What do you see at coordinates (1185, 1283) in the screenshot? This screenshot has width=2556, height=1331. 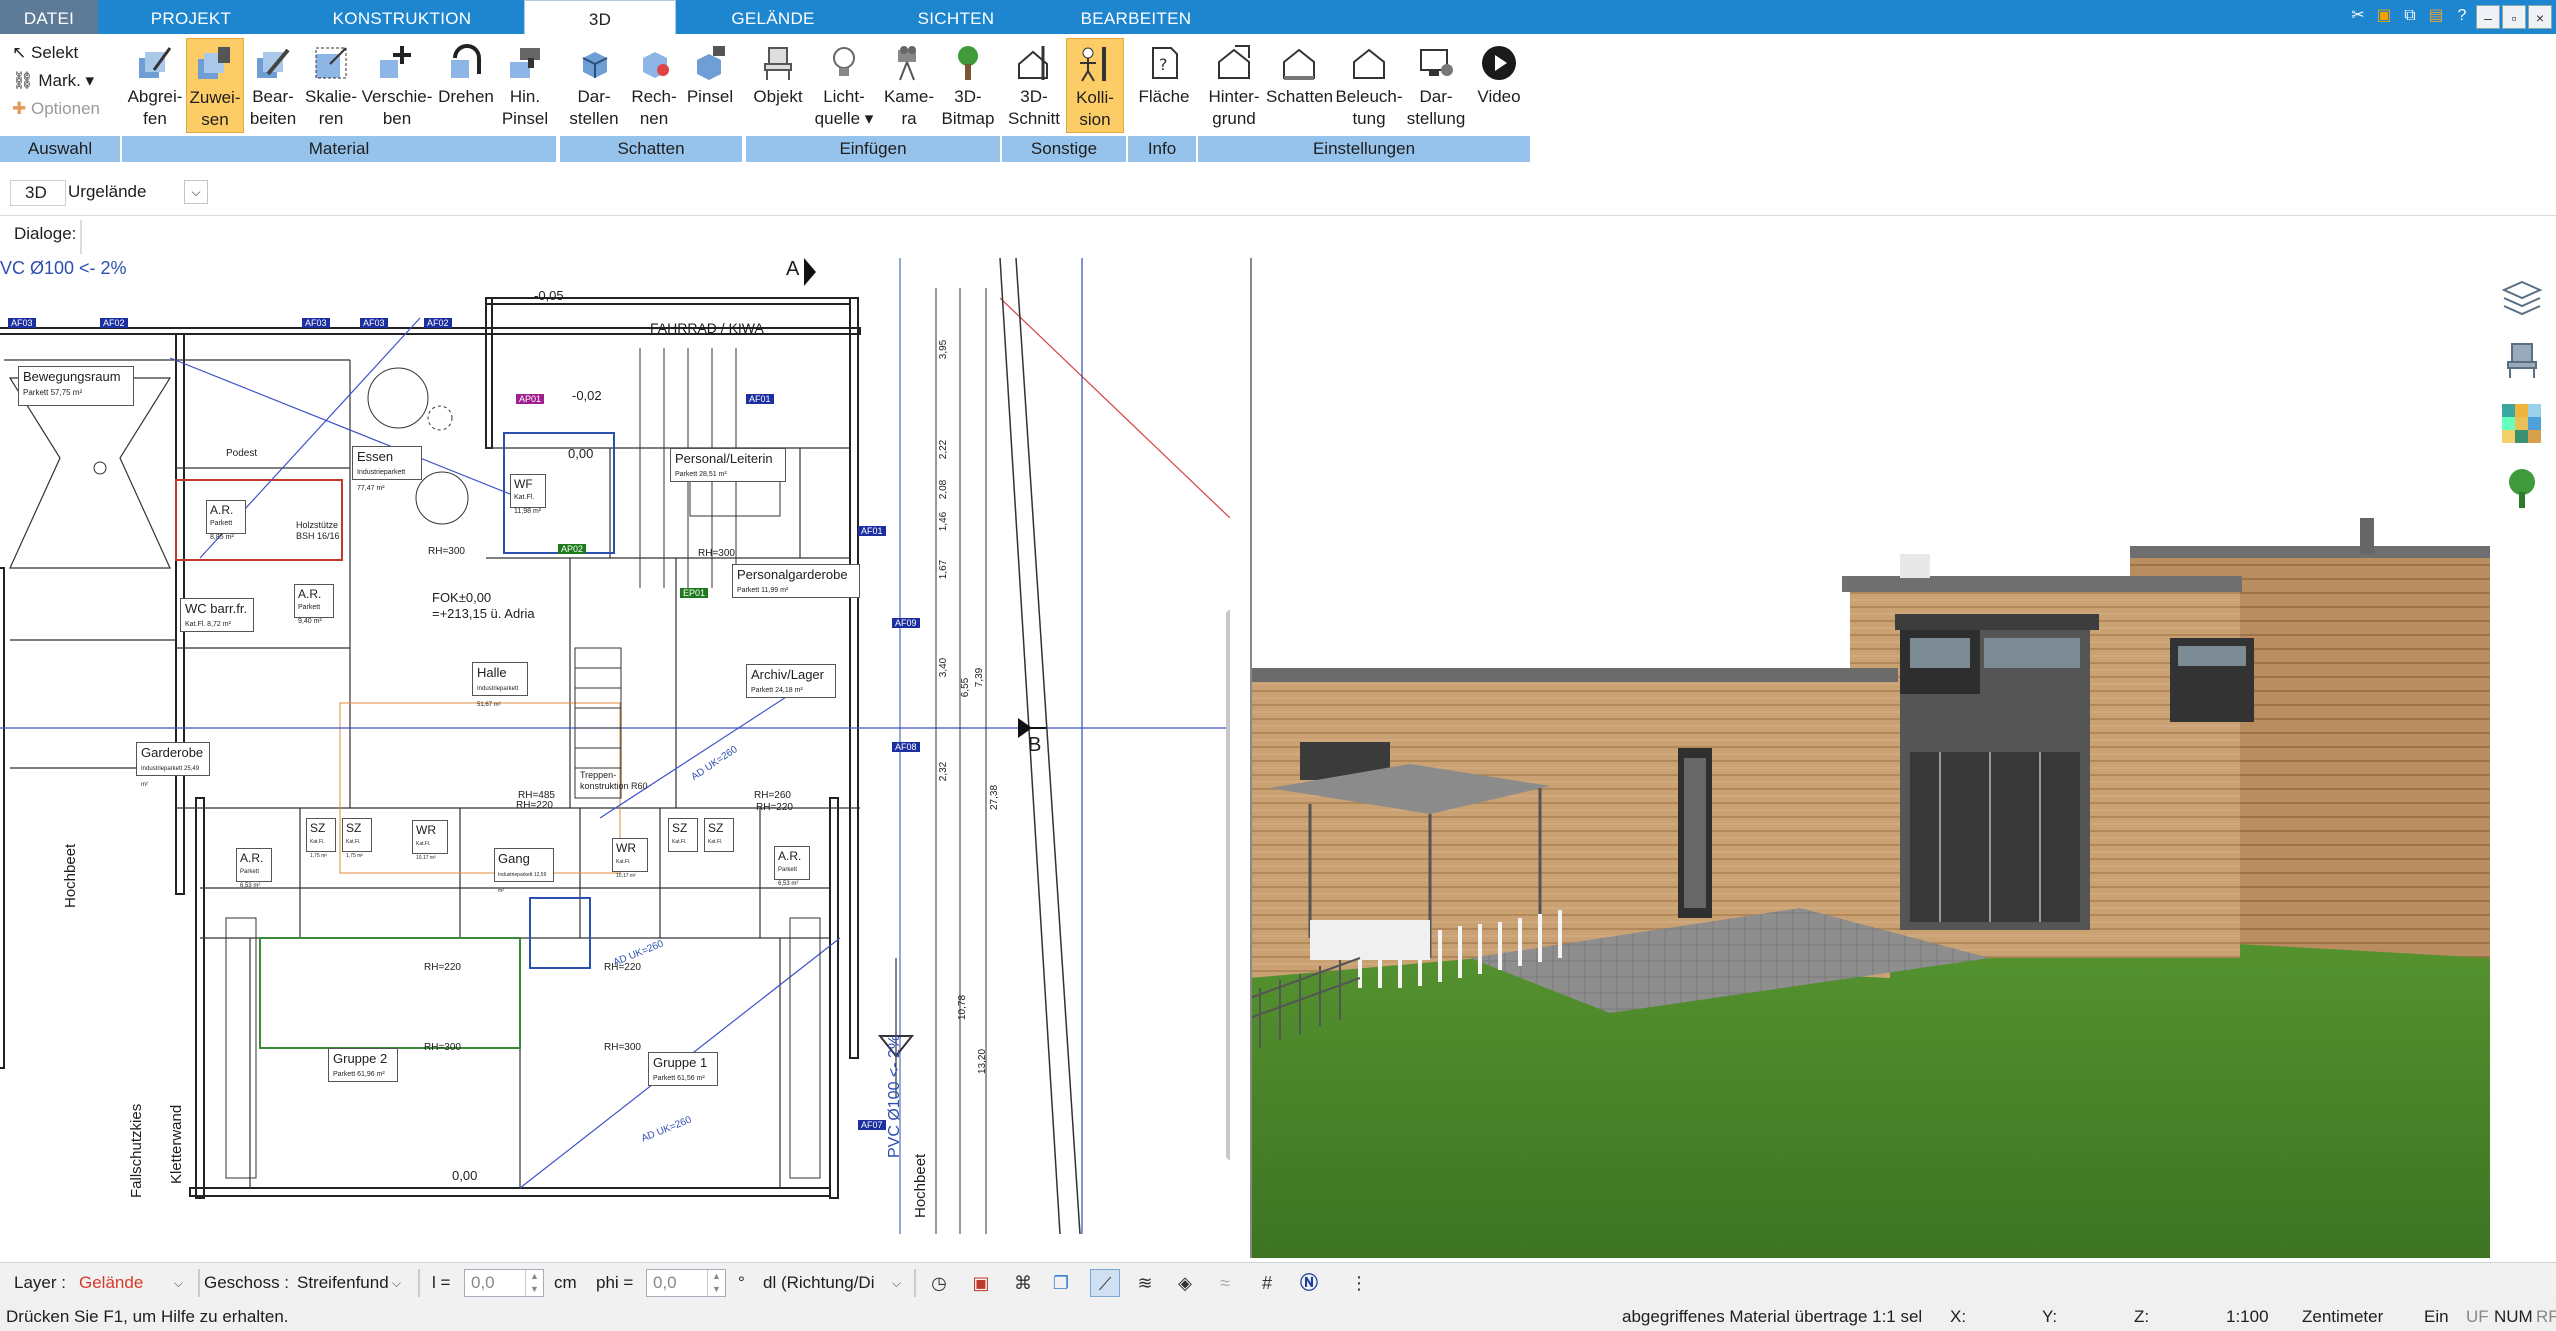 I see `plane-icon: ◈` at bounding box center [1185, 1283].